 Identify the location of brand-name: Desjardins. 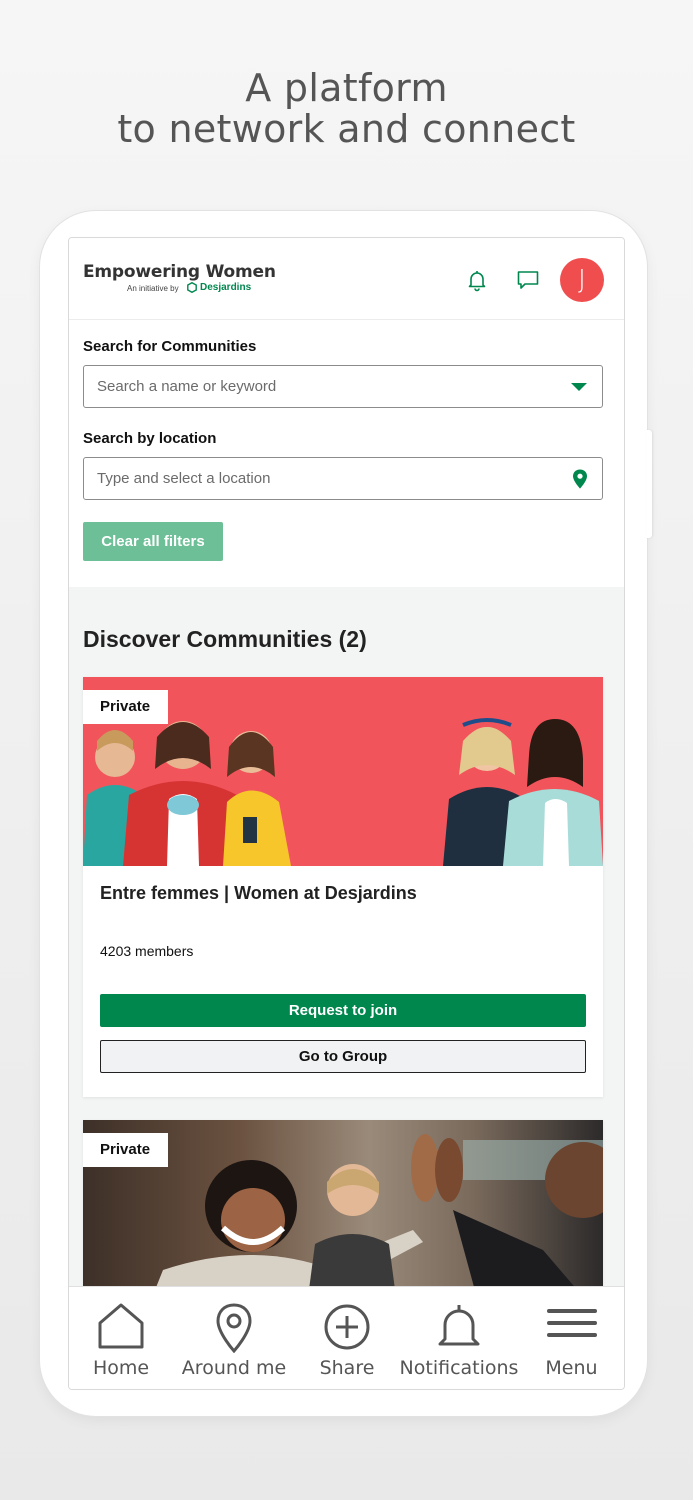
(226, 287).